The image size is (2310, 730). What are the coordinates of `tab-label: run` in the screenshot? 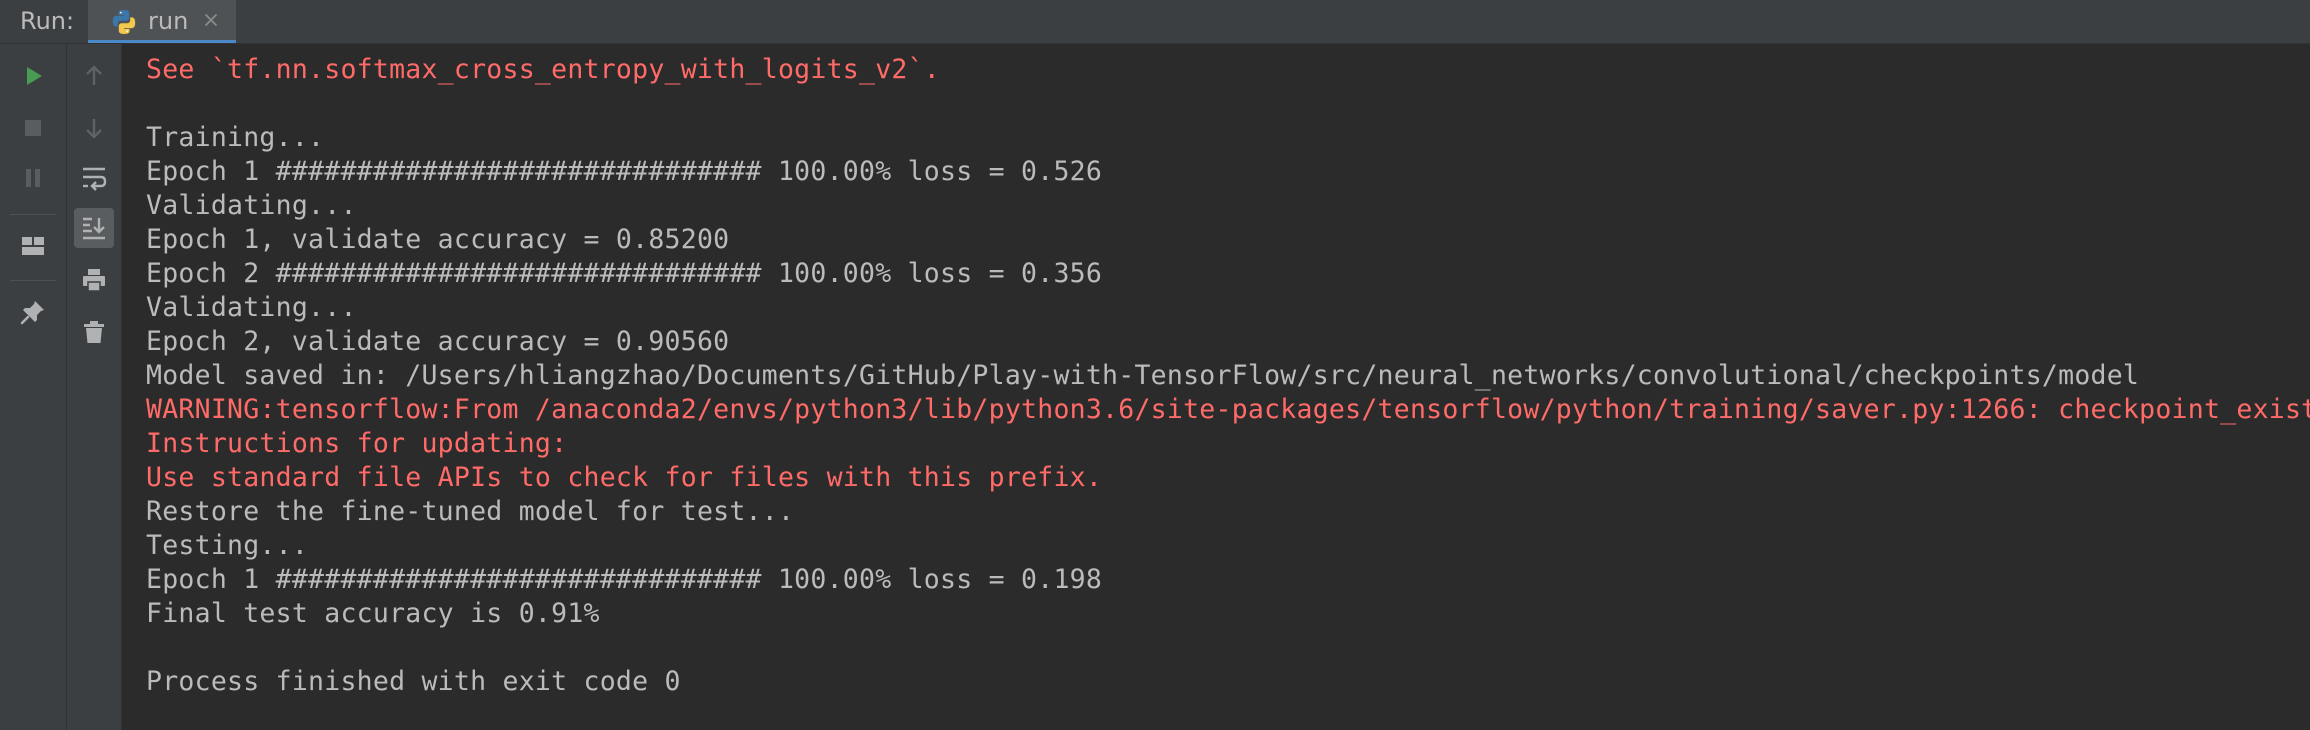 It's located at (168, 21).